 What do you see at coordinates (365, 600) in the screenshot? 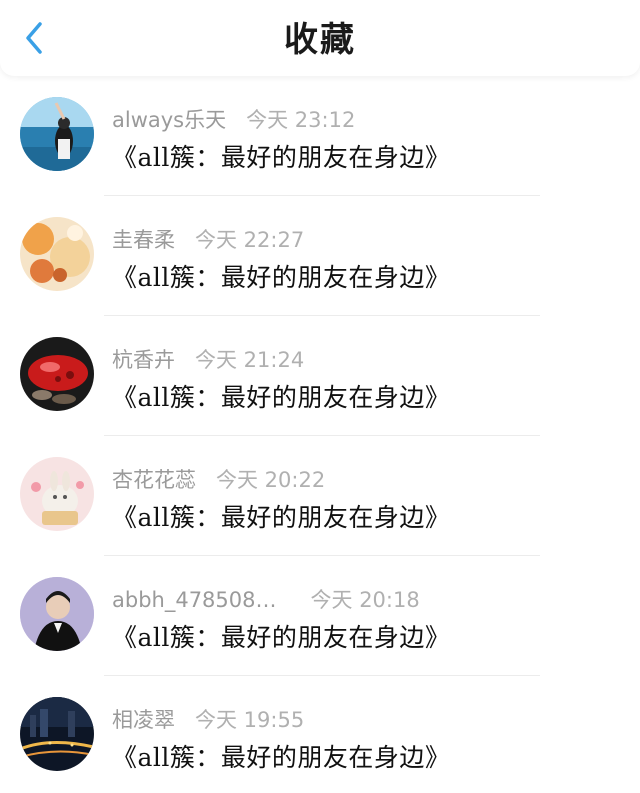
I see `timestamp: 今天 20:18` at bounding box center [365, 600].